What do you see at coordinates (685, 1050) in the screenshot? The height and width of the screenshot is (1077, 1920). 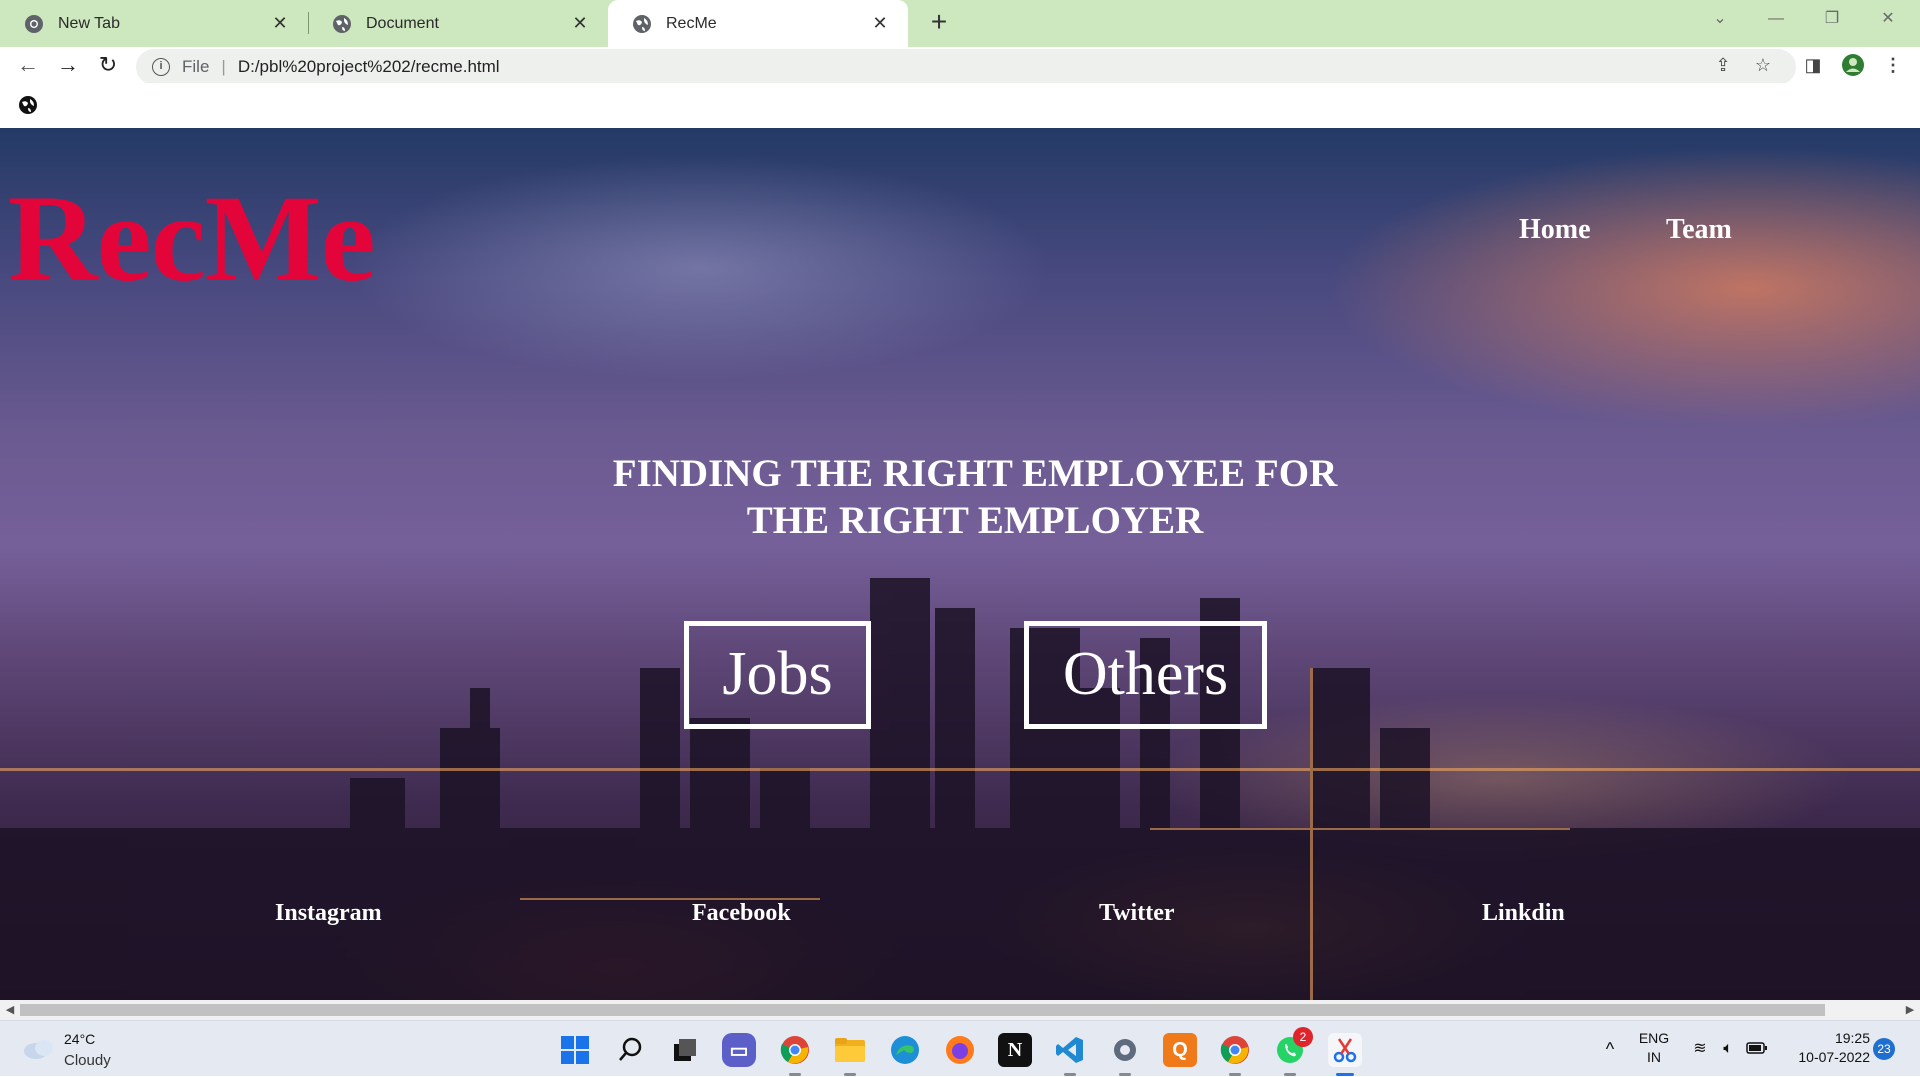 I see `task-view-icon` at bounding box center [685, 1050].